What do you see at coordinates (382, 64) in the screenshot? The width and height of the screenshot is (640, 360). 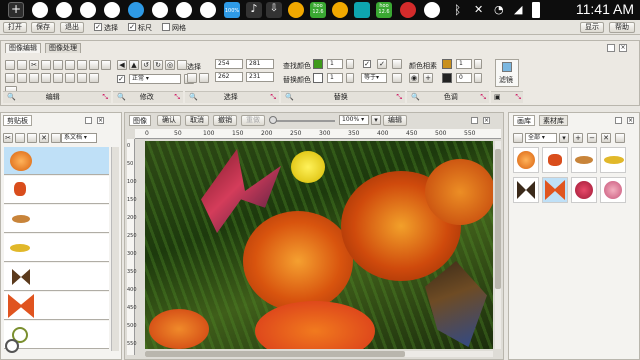 I see `apply-check-icon: ✓` at bounding box center [382, 64].